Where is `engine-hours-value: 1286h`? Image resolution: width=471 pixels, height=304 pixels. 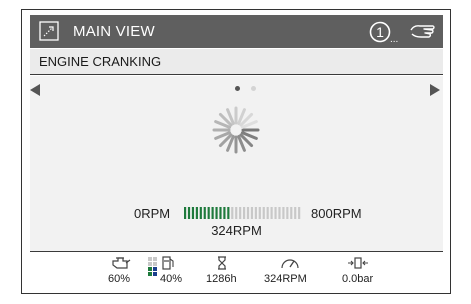
engine-hours-value: 1286h is located at coordinates (221, 279).